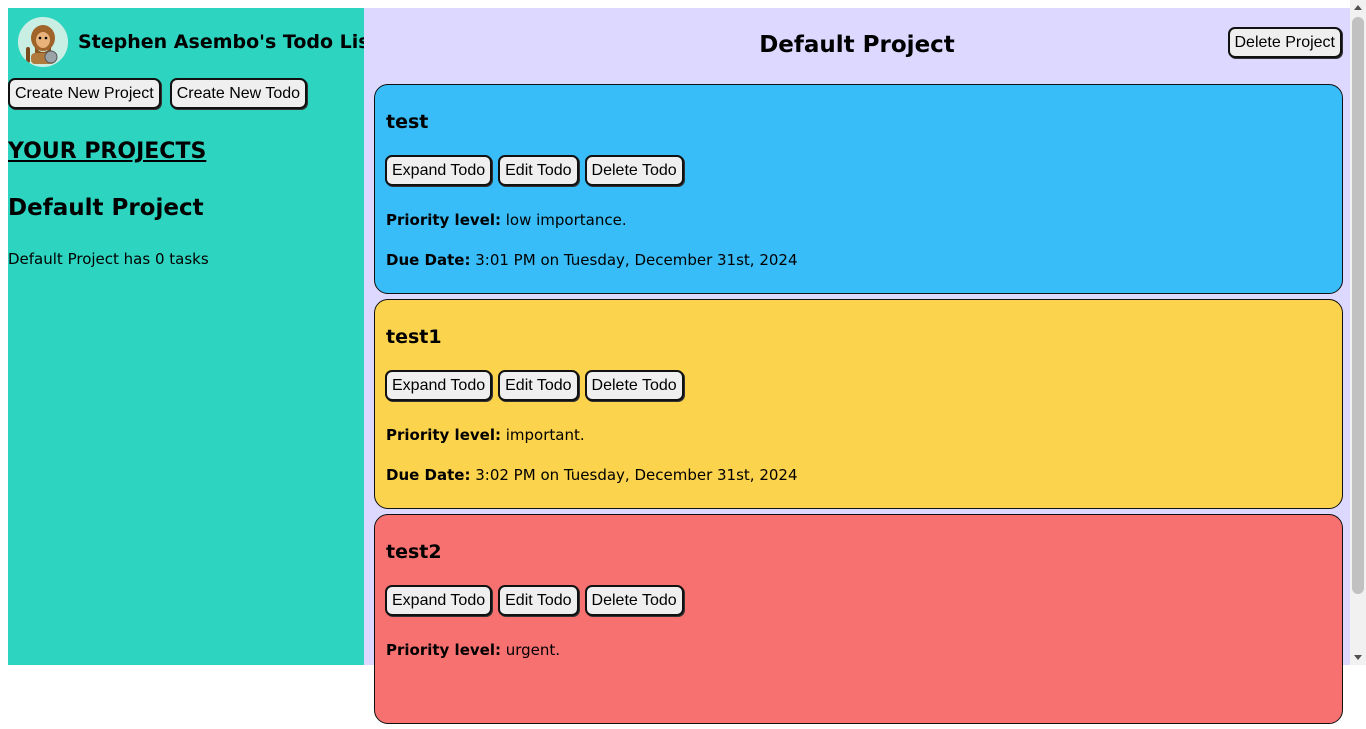  What do you see at coordinates (636, 475) in the screenshot?
I see `due-date-value: 3:02 PM on Tuesday, December 31st, 2024` at bounding box center [636, 475].